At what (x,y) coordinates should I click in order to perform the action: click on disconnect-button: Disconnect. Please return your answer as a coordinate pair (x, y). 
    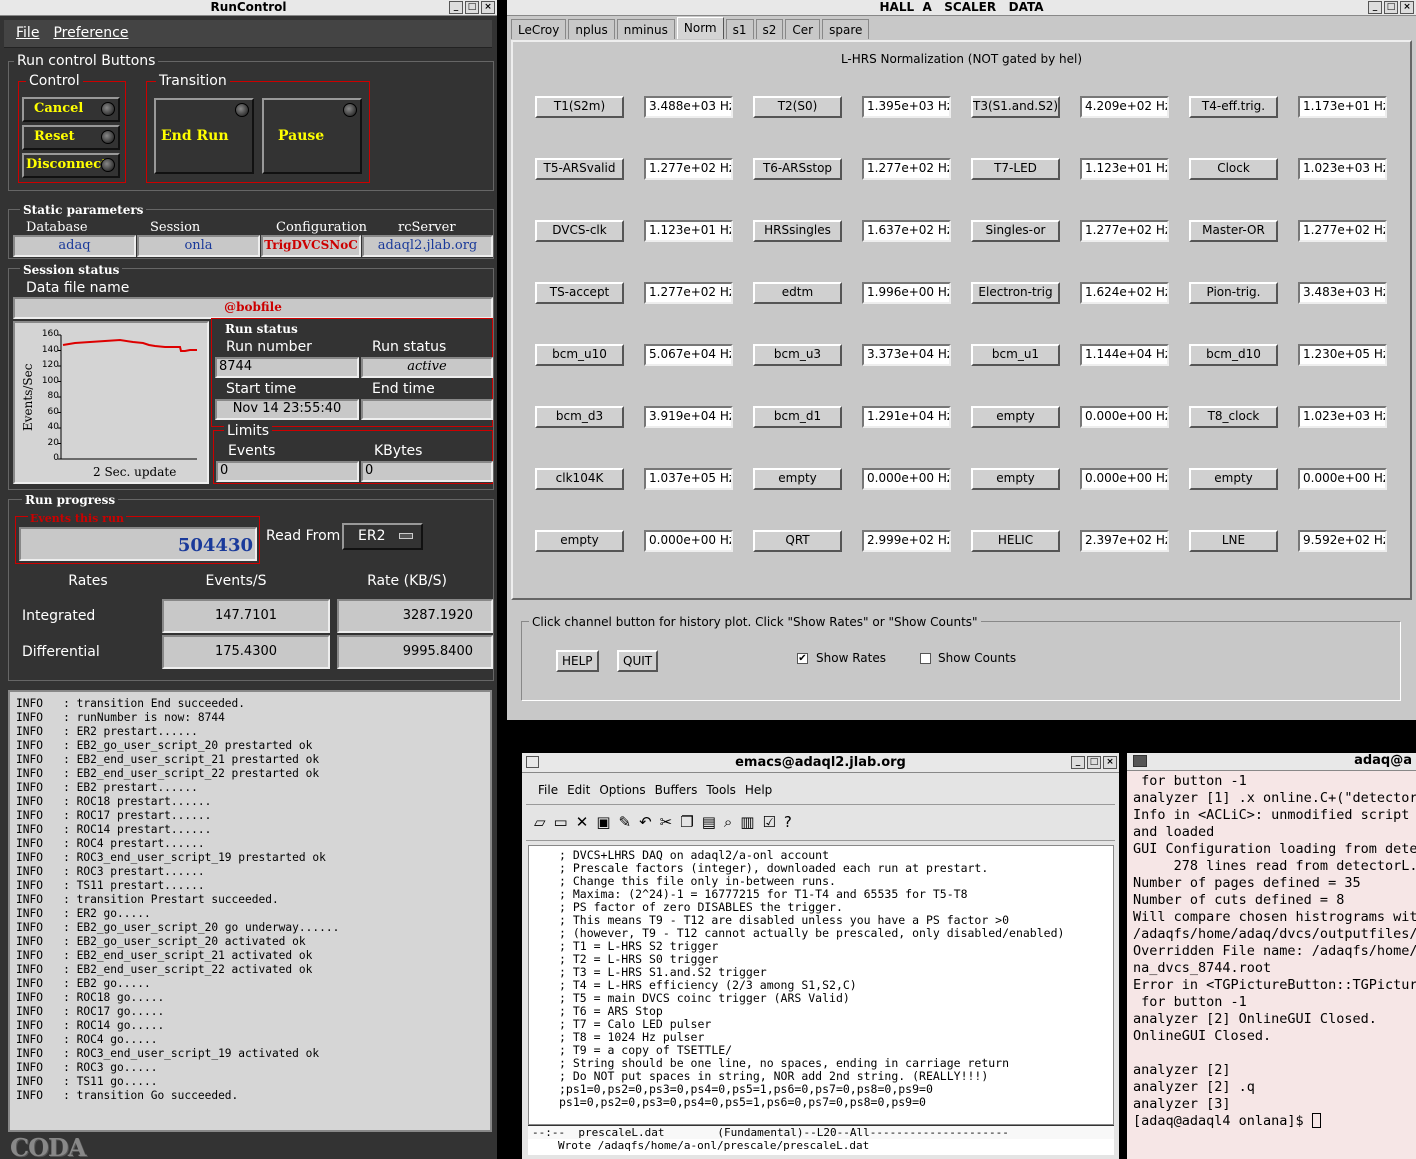
    Looking at the image, I should click on (71, 165).